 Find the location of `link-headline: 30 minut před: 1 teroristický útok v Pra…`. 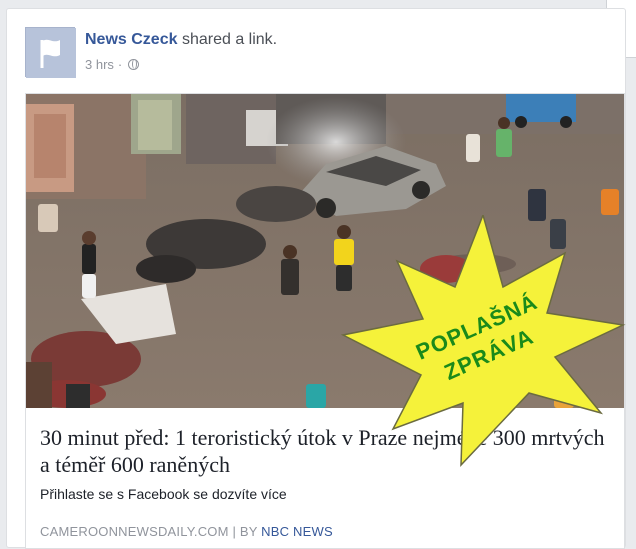

link-headline: 30 minut před: 1 teroristický útok v Pra… is located at coordinates (325, 451).